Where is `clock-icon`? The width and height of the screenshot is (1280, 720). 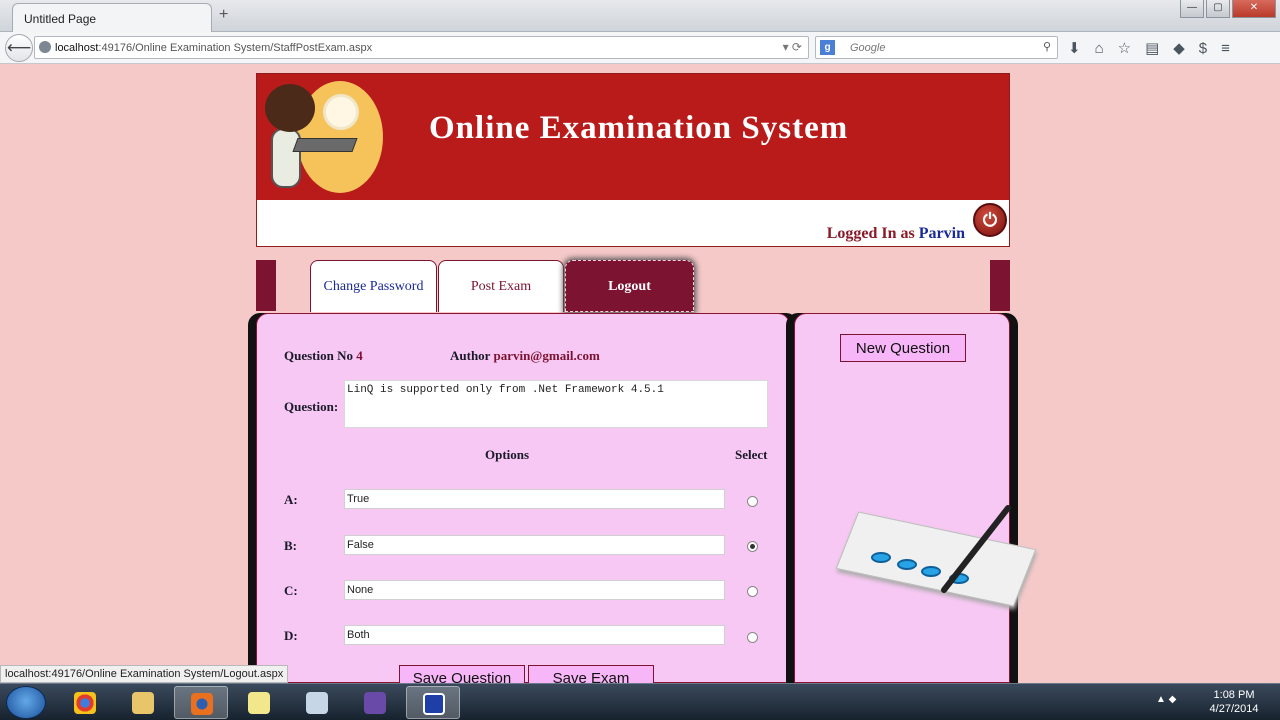 clock-icon is located at coordinates (341, 112).